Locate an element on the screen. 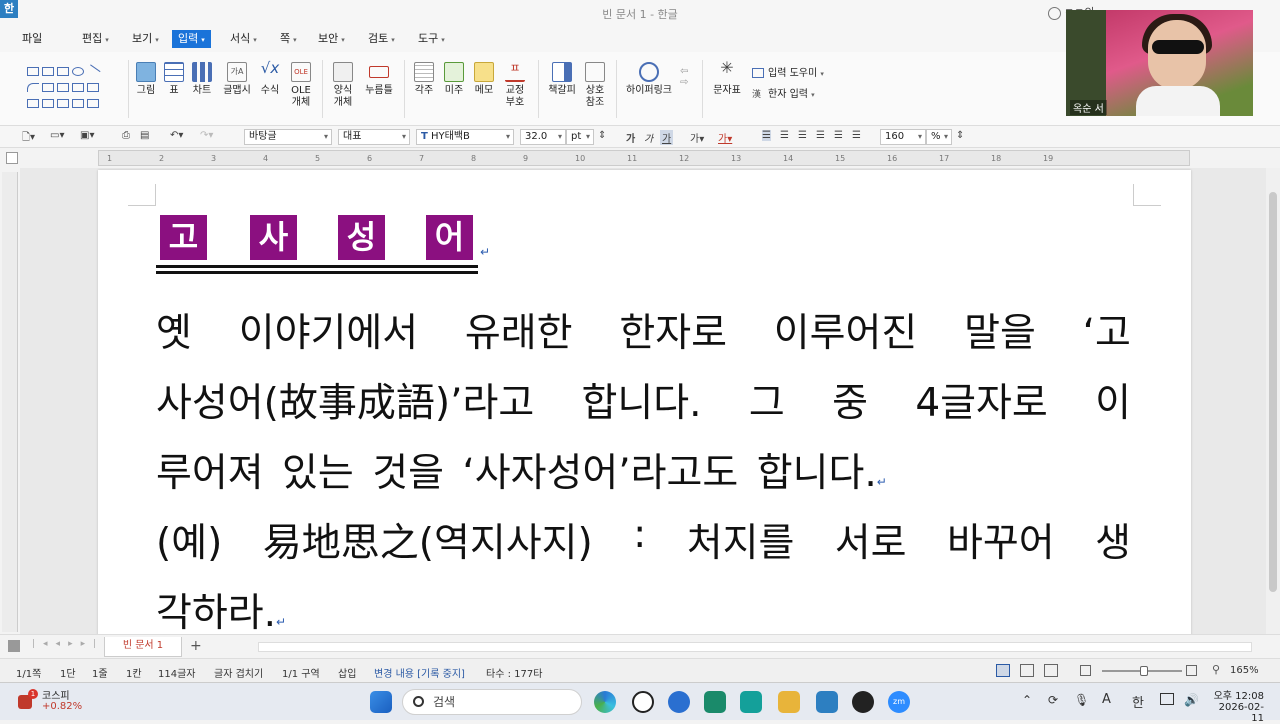  zoom-page-icon is located at coordinates (1191, 670).